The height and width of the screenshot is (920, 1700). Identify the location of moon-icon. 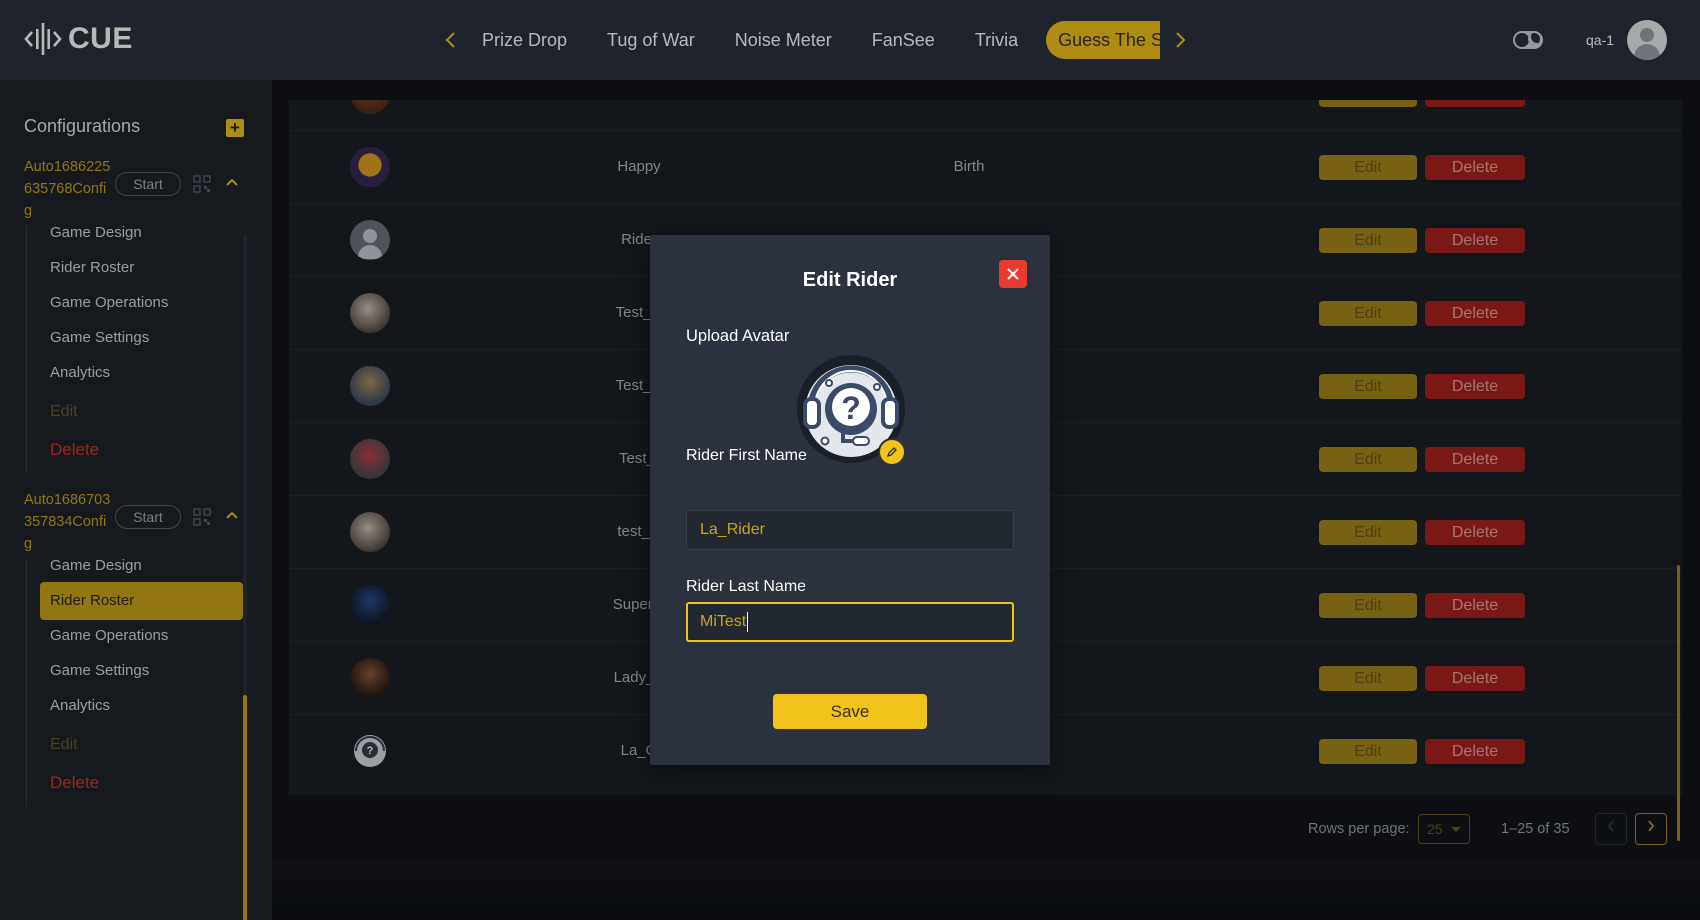
(1534, 39).